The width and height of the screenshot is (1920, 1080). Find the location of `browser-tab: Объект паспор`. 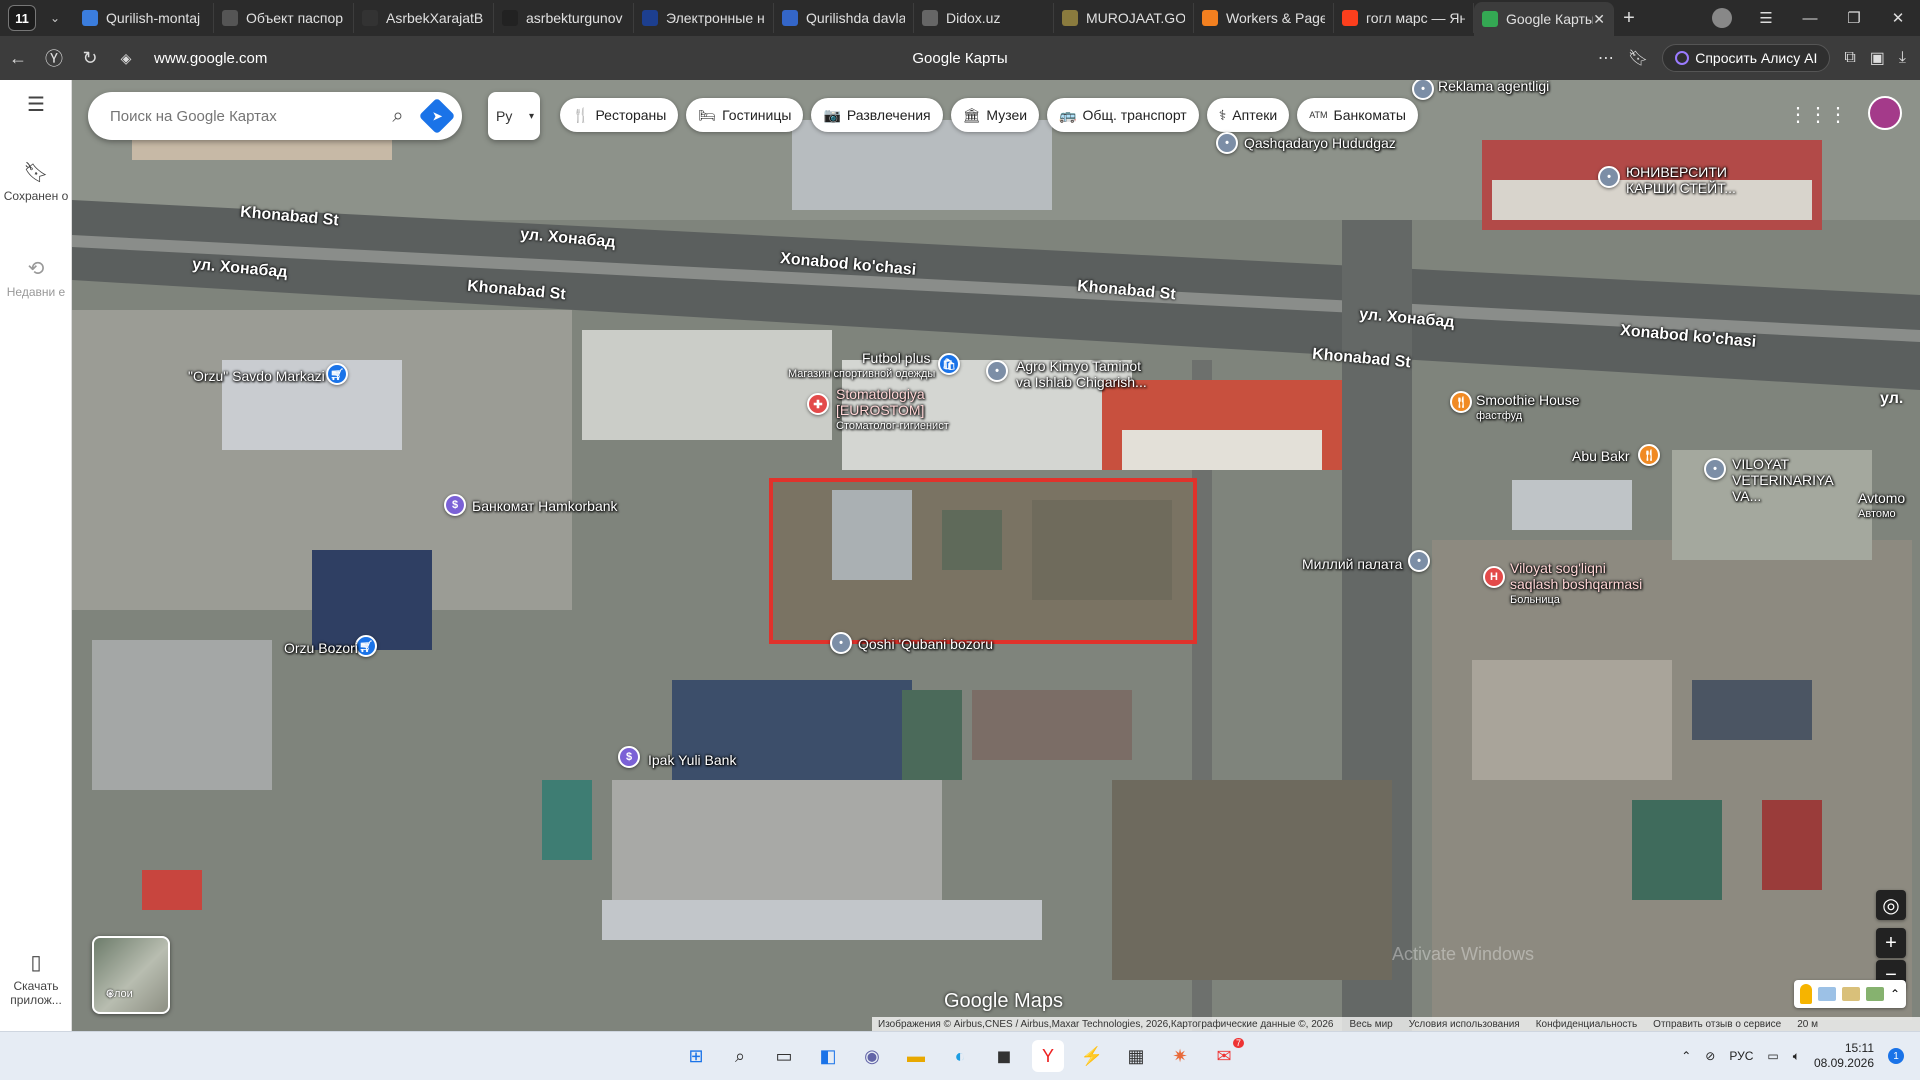

browser-tab: Объект паспор is located at coordinates (284, 18).